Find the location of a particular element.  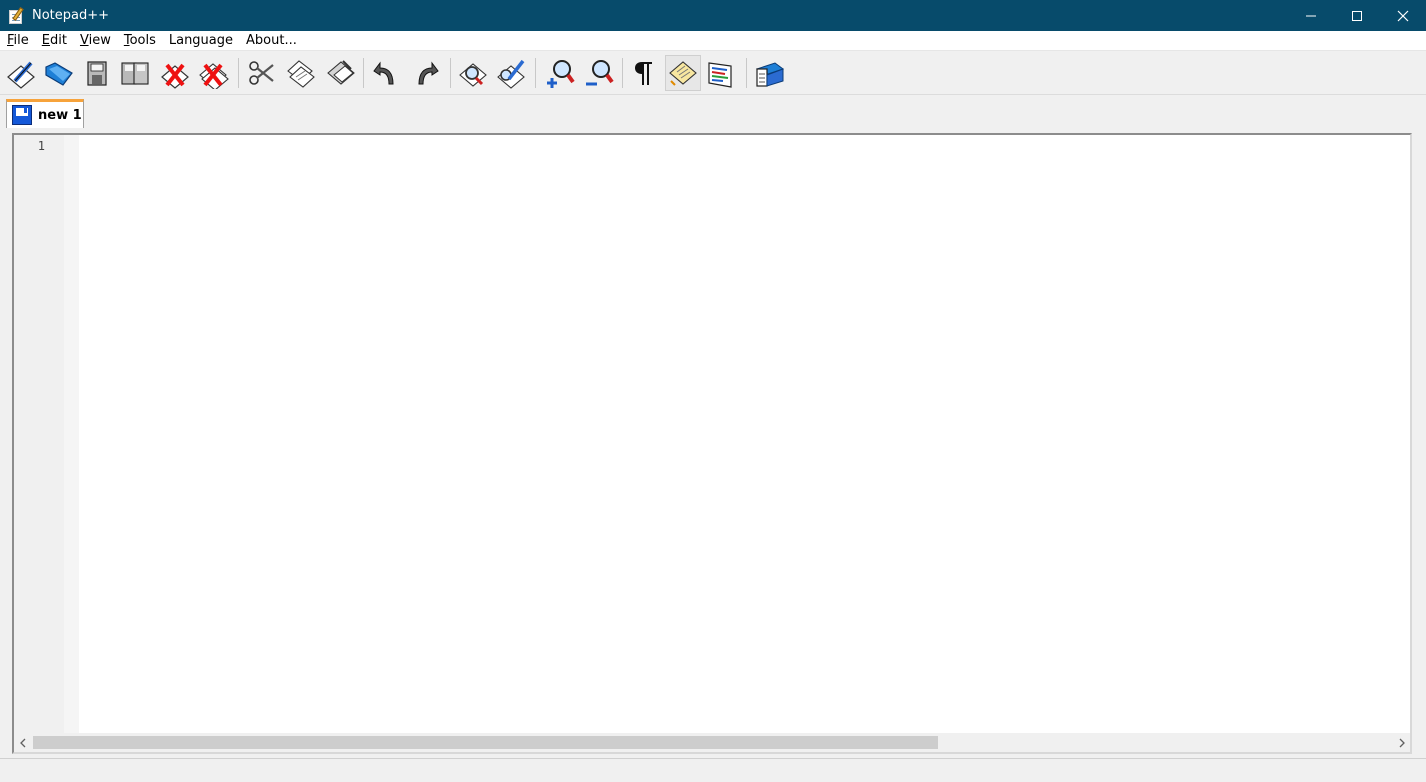

close-all-button is located at coordinates (213, 73).